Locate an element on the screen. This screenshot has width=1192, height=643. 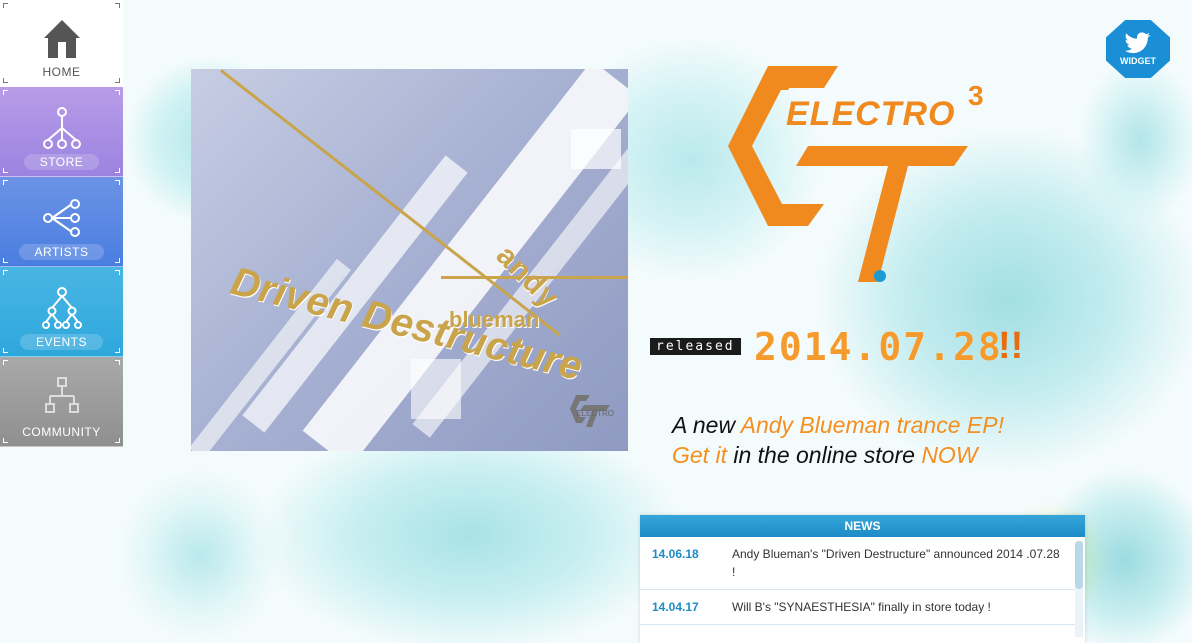
nav-events: EVENTS is located at coordinates (61, 312).